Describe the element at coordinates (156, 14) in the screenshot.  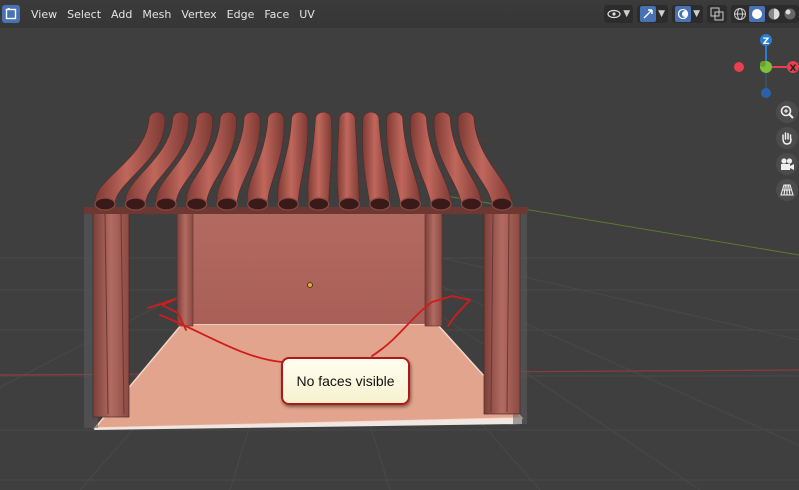
I see `menu-mesh: Mesh` at that location.